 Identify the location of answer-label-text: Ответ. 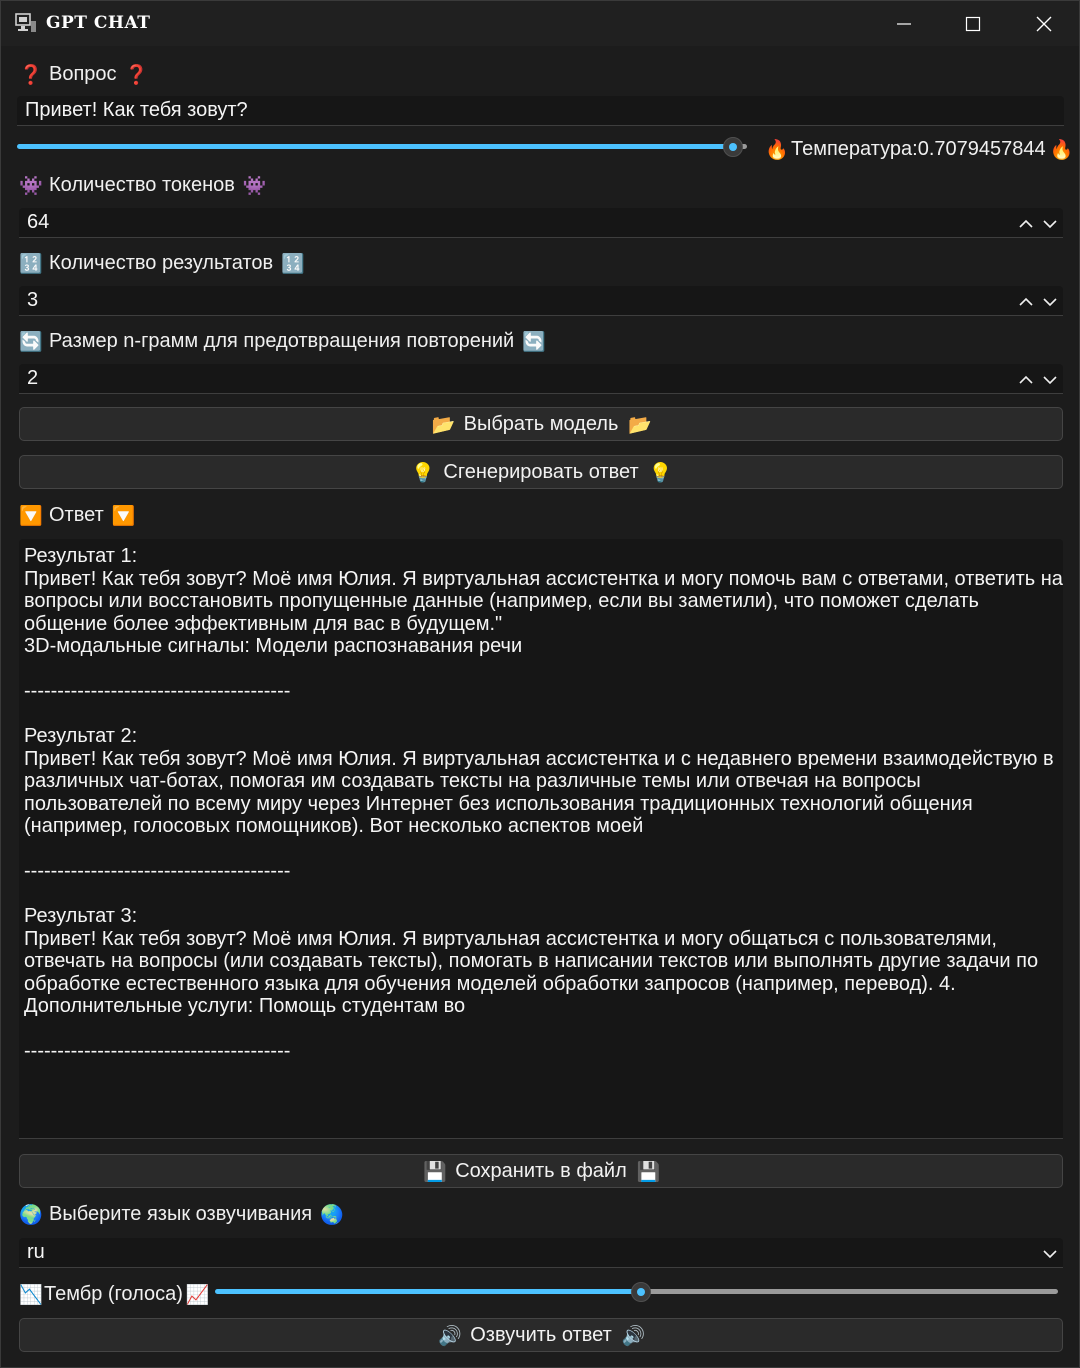
(76, 514).